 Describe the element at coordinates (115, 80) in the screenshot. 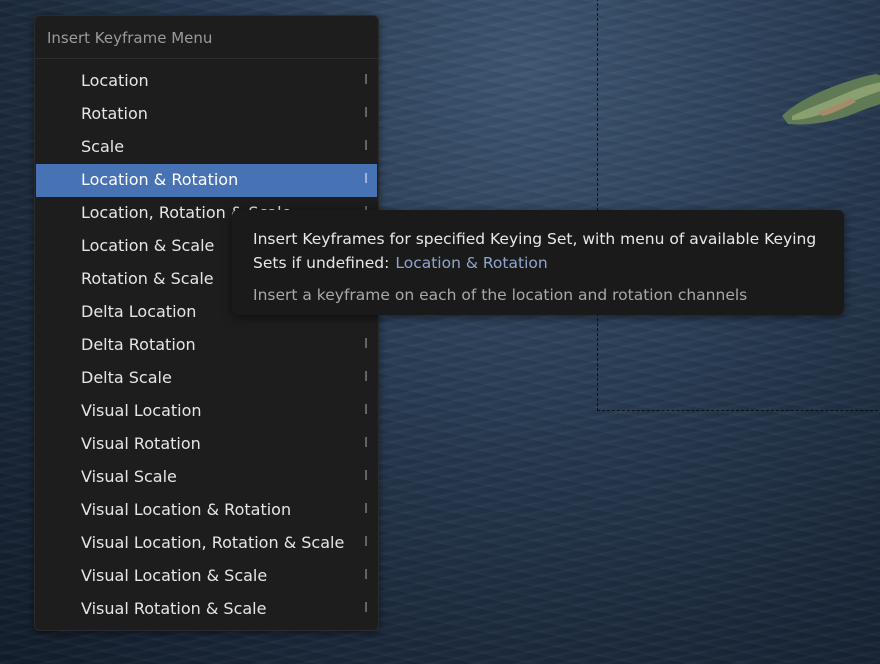

I see `menu-item-label: Location` at that location.